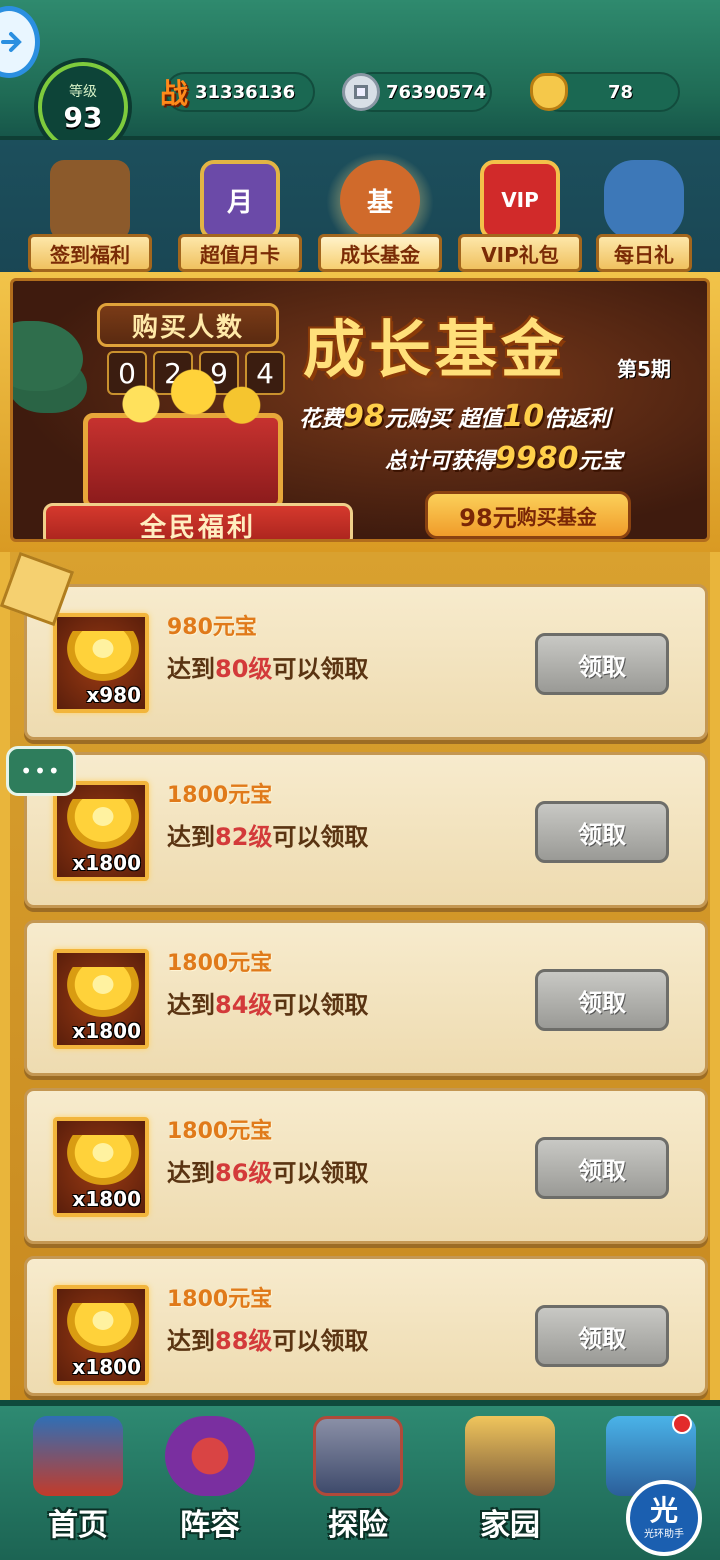 This screenshot has height=1560, width=720. What do you see at coordinates (48, 356) in the screenshot?
I see `pine-tree-decoration` at bounding box center [48, 356].